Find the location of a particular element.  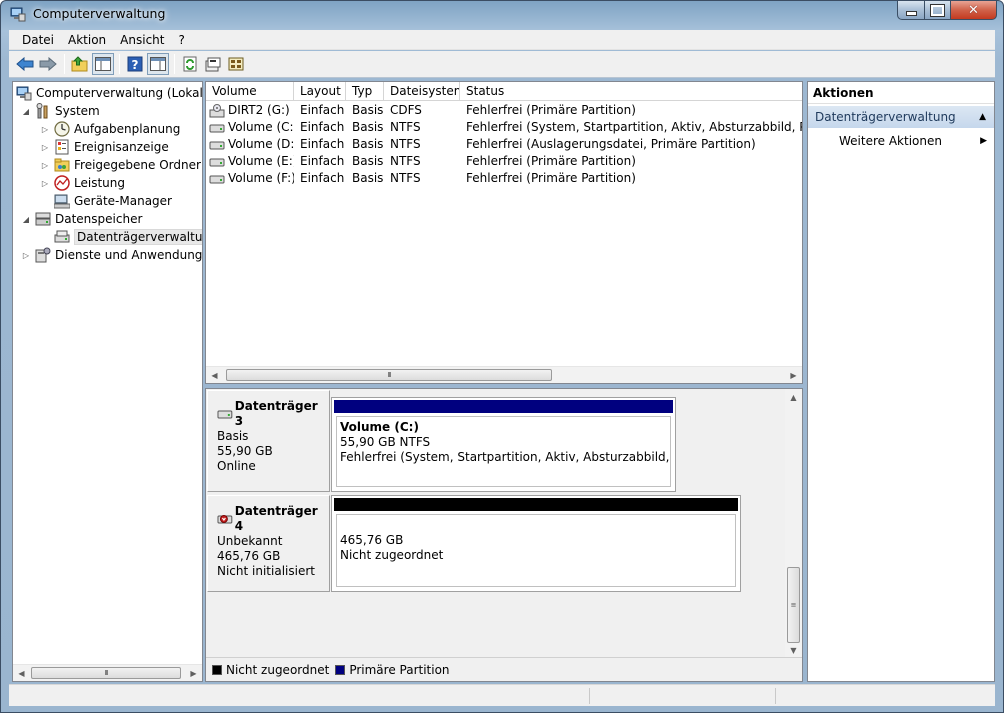

actions-section-datentraegerverwaltung: Datenträgerverwaltung ▲ is located at coordinates (901, 117).